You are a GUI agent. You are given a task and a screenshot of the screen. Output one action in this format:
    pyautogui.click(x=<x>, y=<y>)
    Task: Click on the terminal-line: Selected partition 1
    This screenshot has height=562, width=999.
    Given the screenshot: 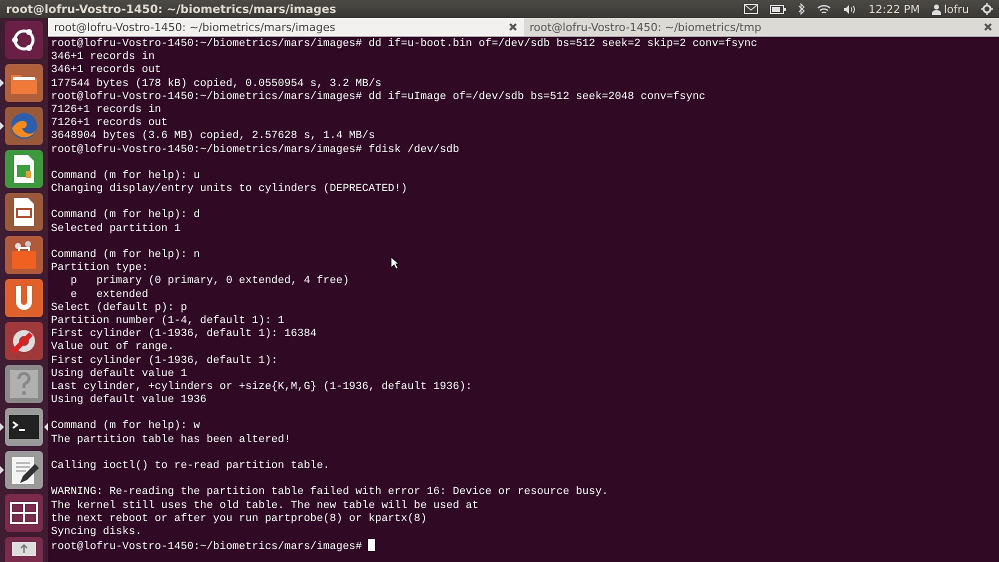 What is the action you would take?
    pyautogui.click(x=116, y=229)
    